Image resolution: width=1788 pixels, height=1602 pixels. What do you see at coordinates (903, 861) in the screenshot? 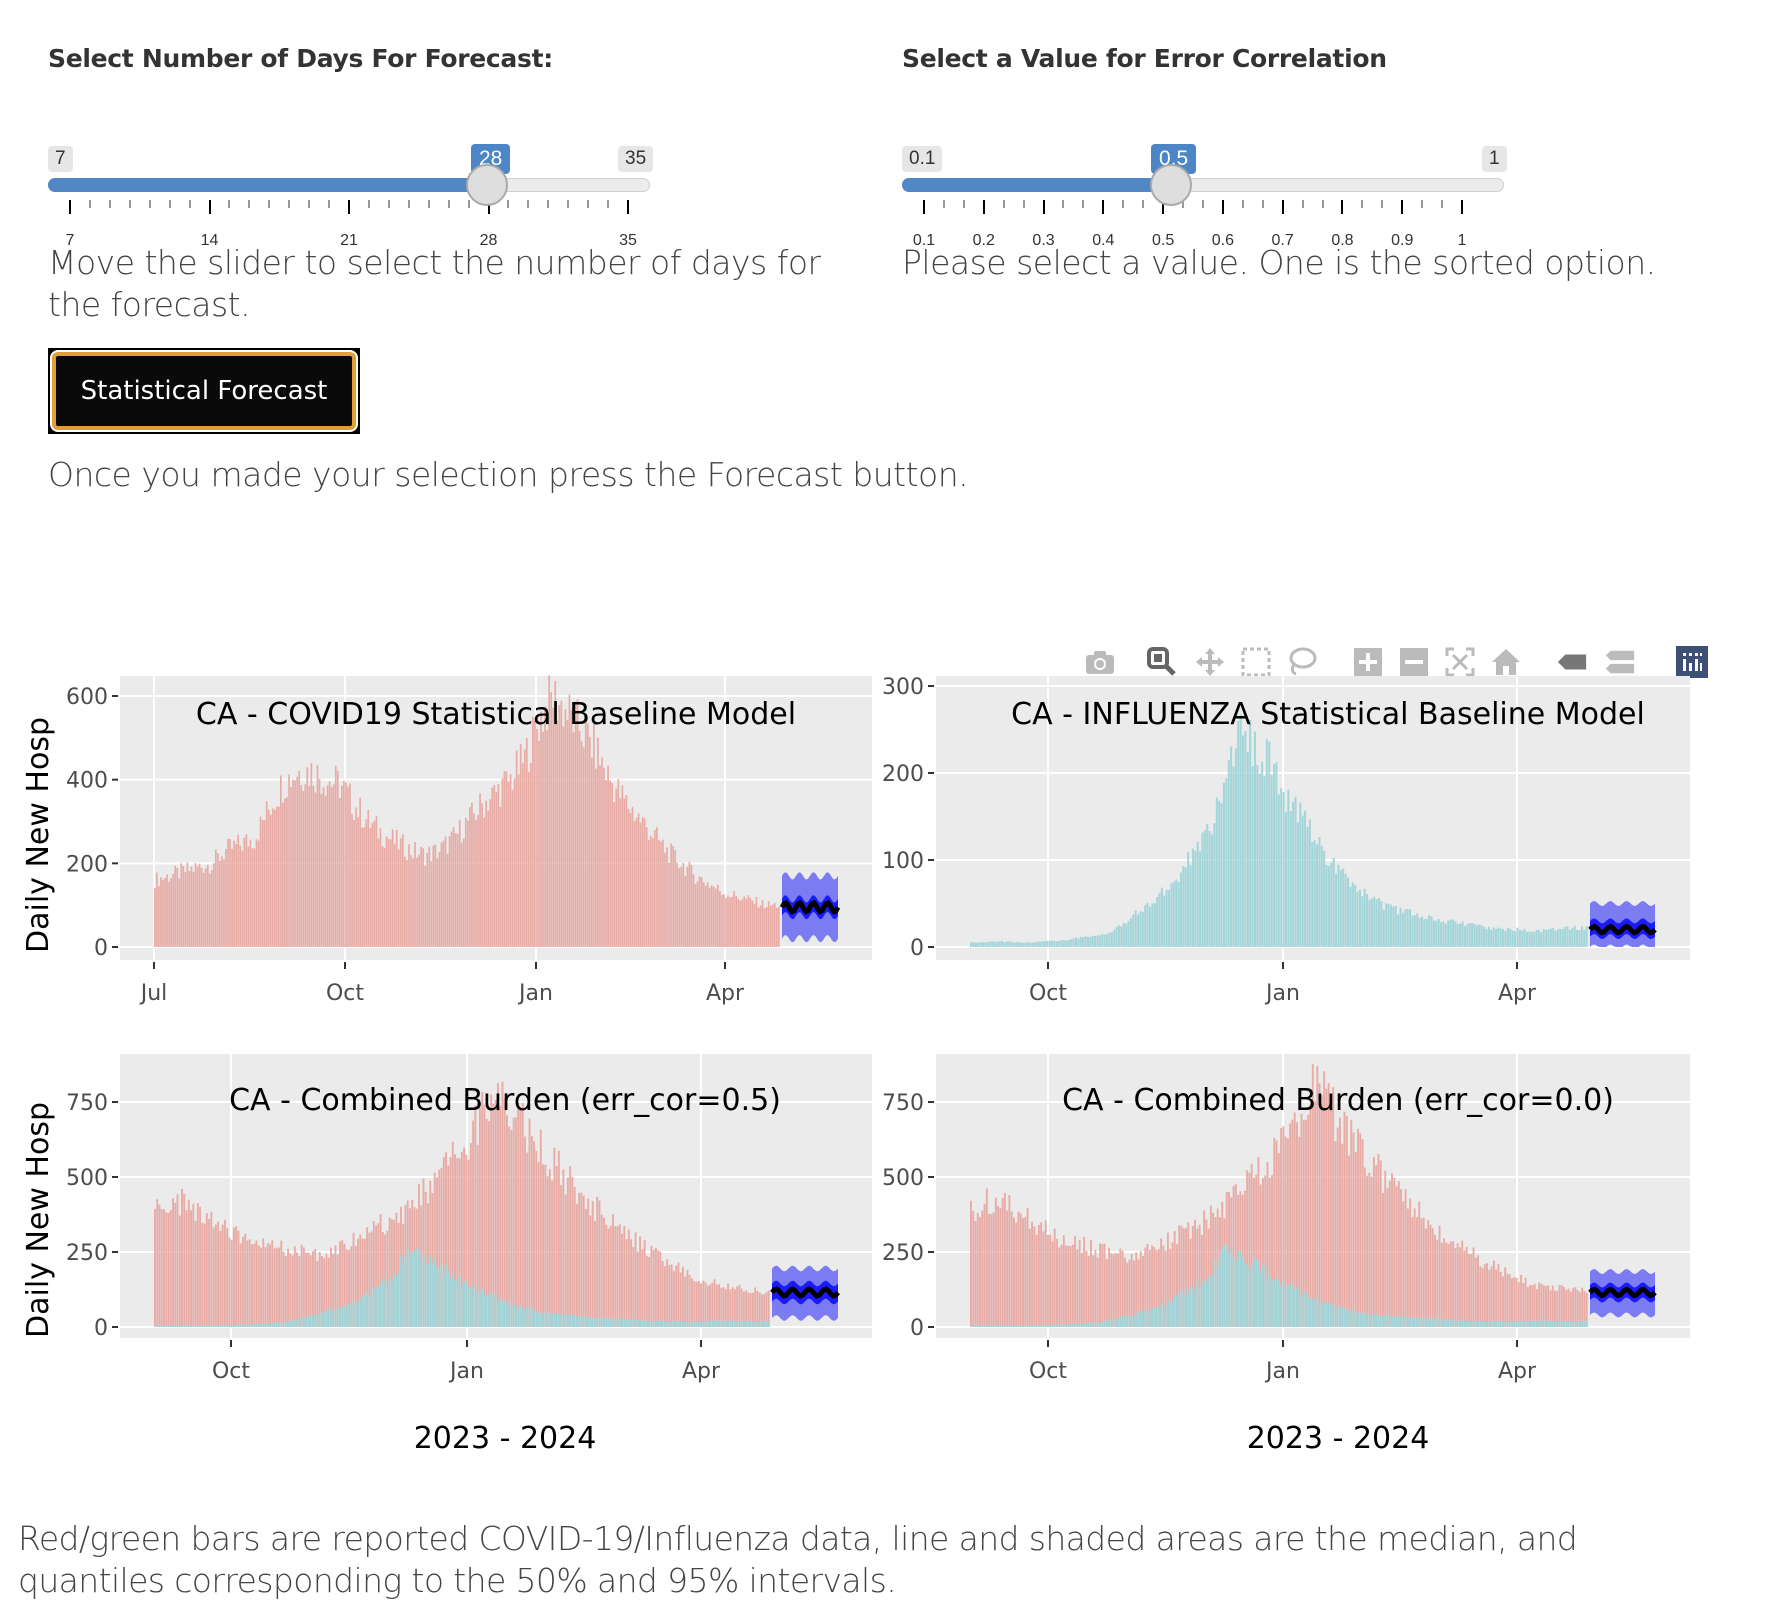
I see `y-tick-label: 100` at bounding box center [903, 861].